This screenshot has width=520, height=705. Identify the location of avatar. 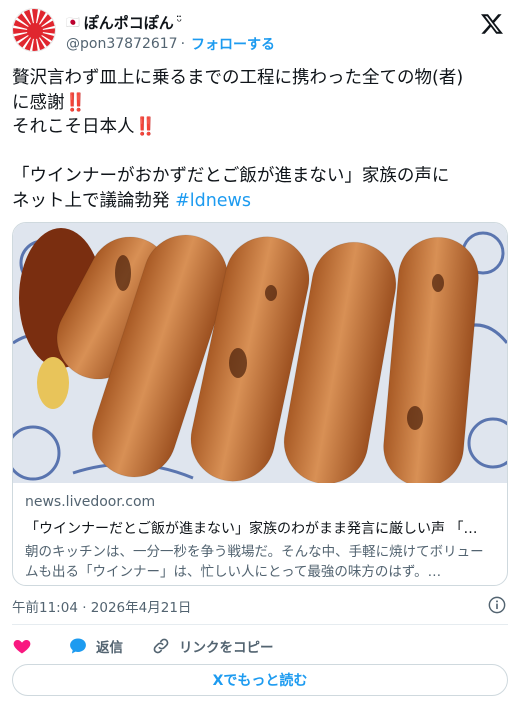
(34, 30).